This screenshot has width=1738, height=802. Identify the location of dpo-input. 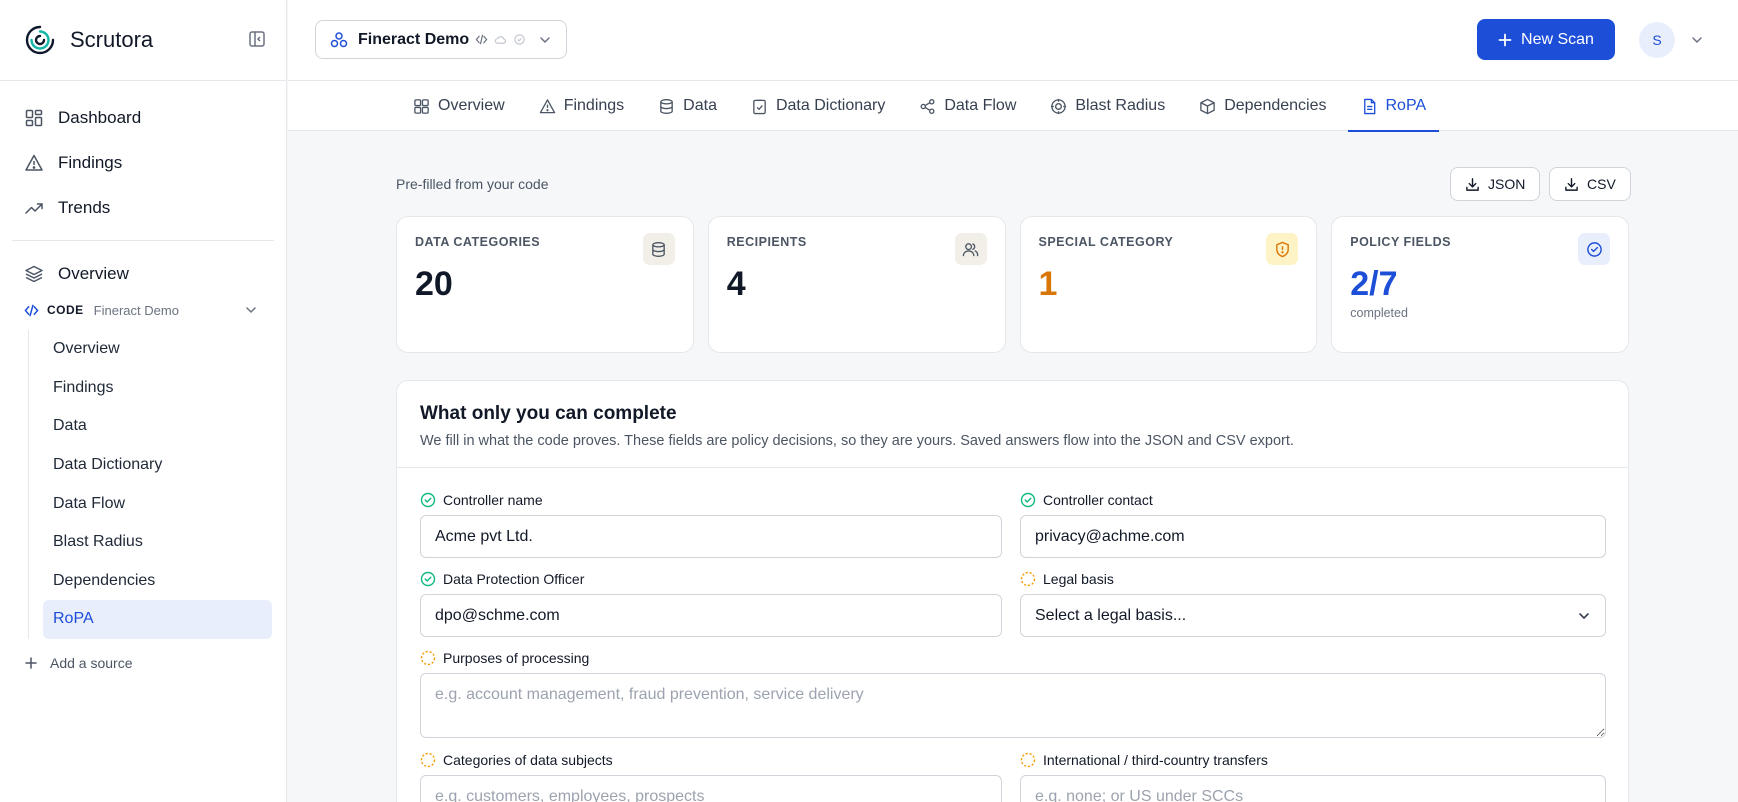
(711, 615).